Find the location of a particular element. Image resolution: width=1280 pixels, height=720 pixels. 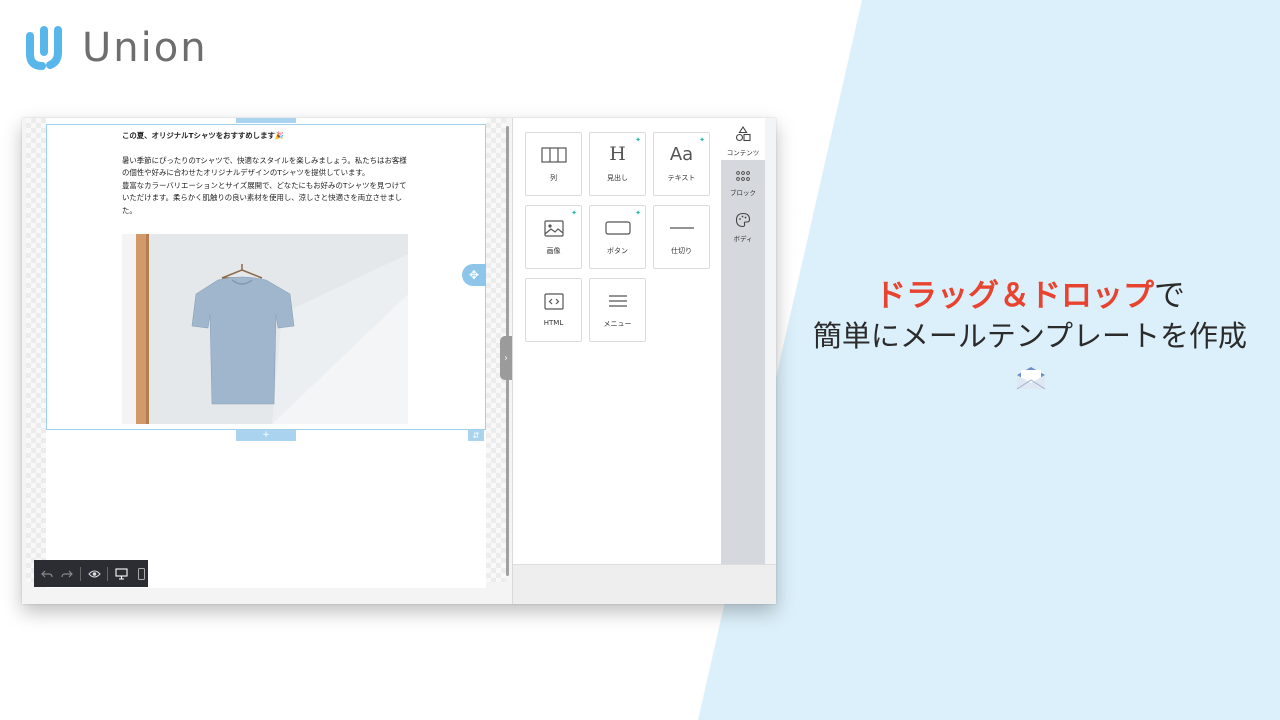

tab-body: ボディ is located at coordinates (743, 225).